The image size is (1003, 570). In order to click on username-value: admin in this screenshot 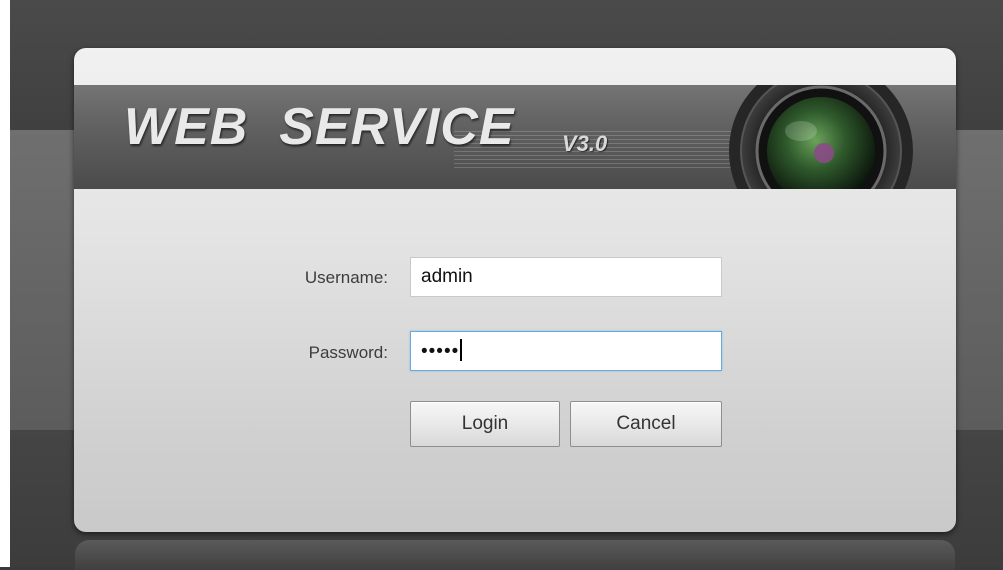, I will do `click(447, 276)`.